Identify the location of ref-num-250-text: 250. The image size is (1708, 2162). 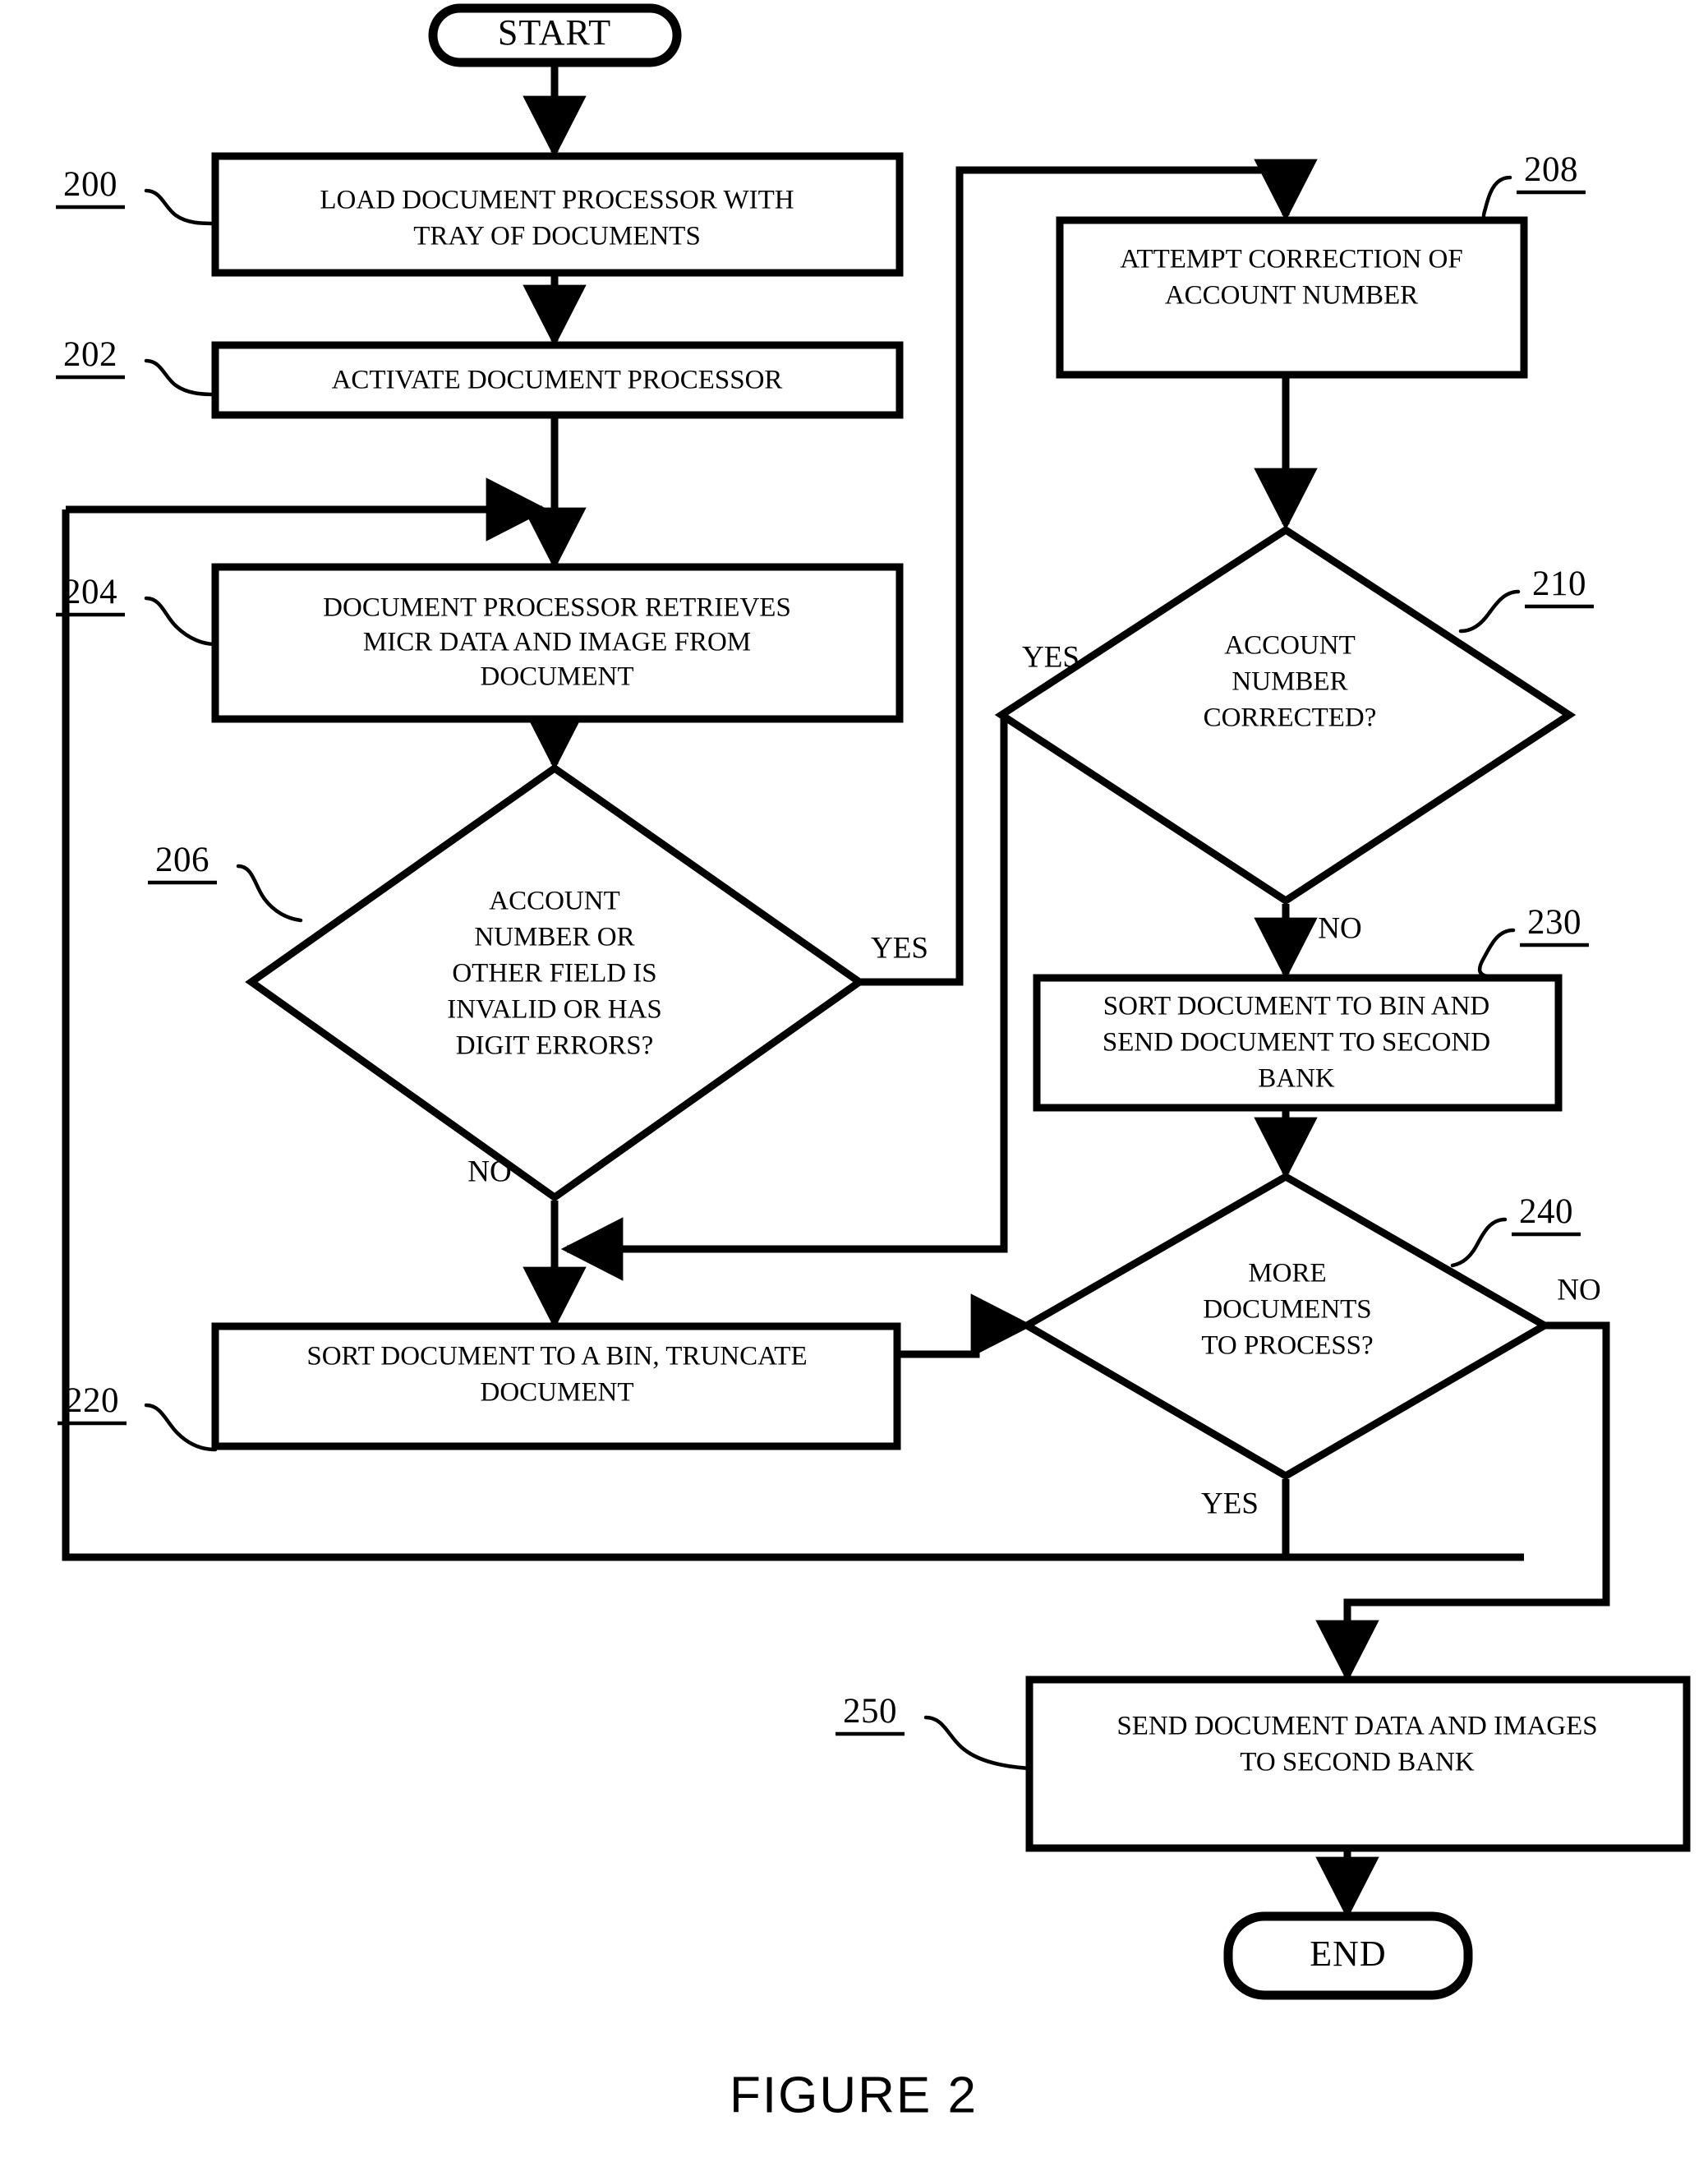
(870, 1711).